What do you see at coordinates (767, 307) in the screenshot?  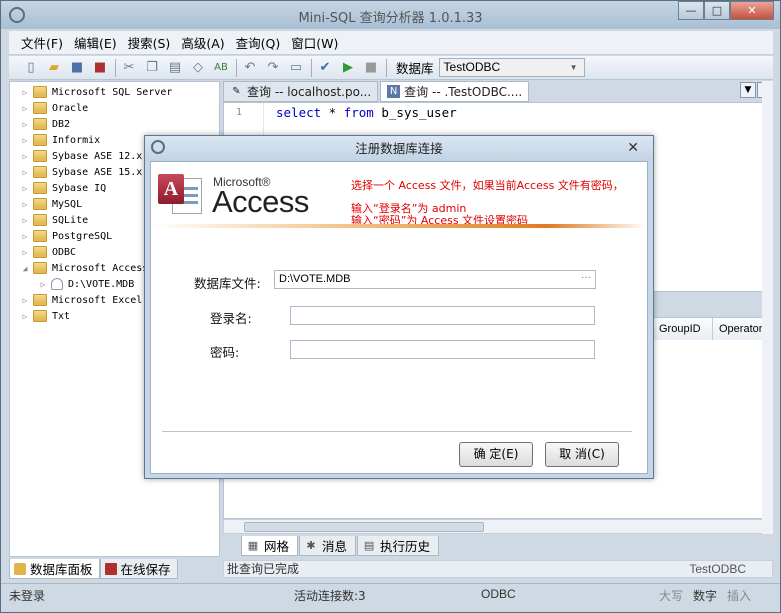 I see `vertical-scrollbar` at bounding box center [767, 307].